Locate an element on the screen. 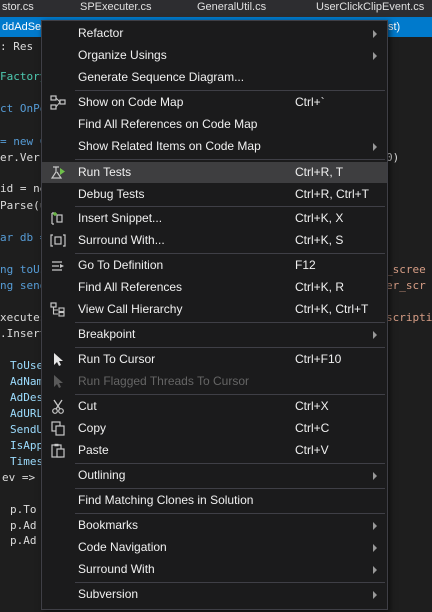 This screenshot has height=612, width=432. menu-item-shortcut: Ctrl+K, X is located at coordinates (319, 218).